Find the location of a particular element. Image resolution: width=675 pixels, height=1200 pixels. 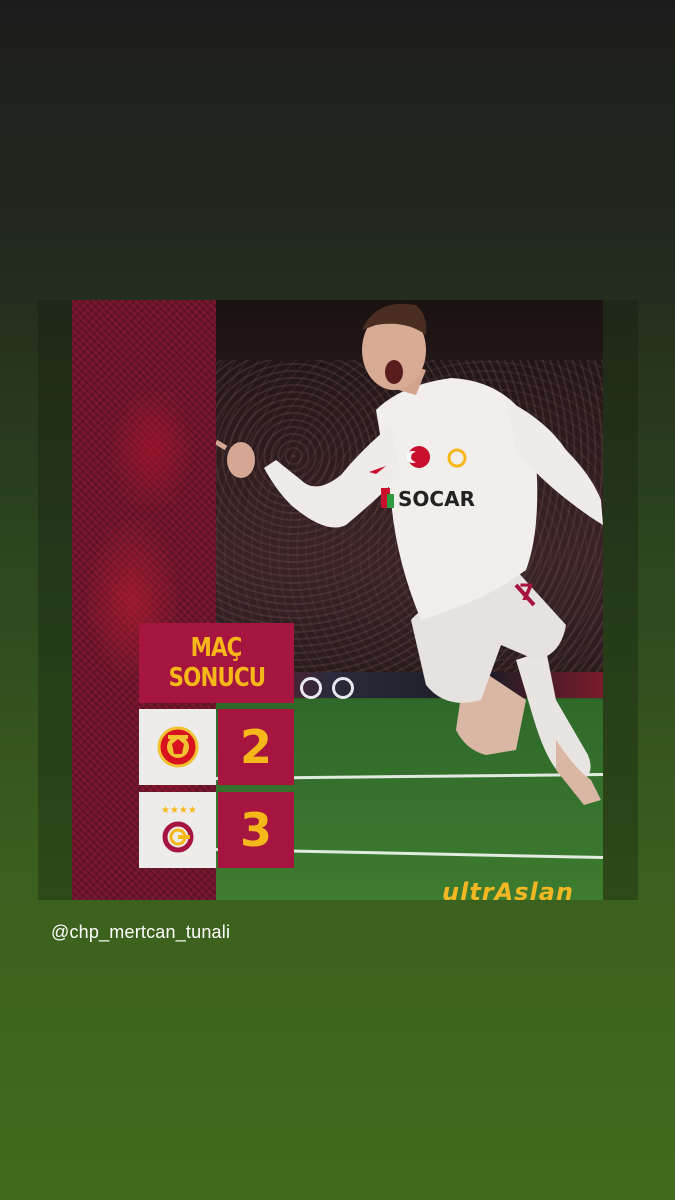

home-team-crest is located at coordinates (177, 747).